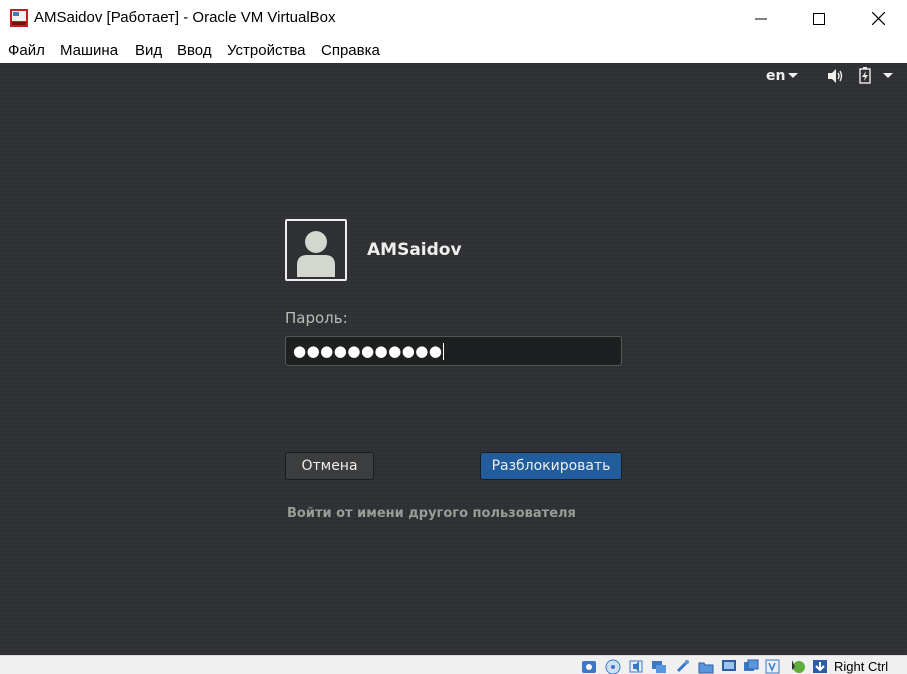 This screenshot has width=907, height=674. Describe the element at coordinates (19, 18) in the screenshot. I see `virtualbox-icon` at that location.